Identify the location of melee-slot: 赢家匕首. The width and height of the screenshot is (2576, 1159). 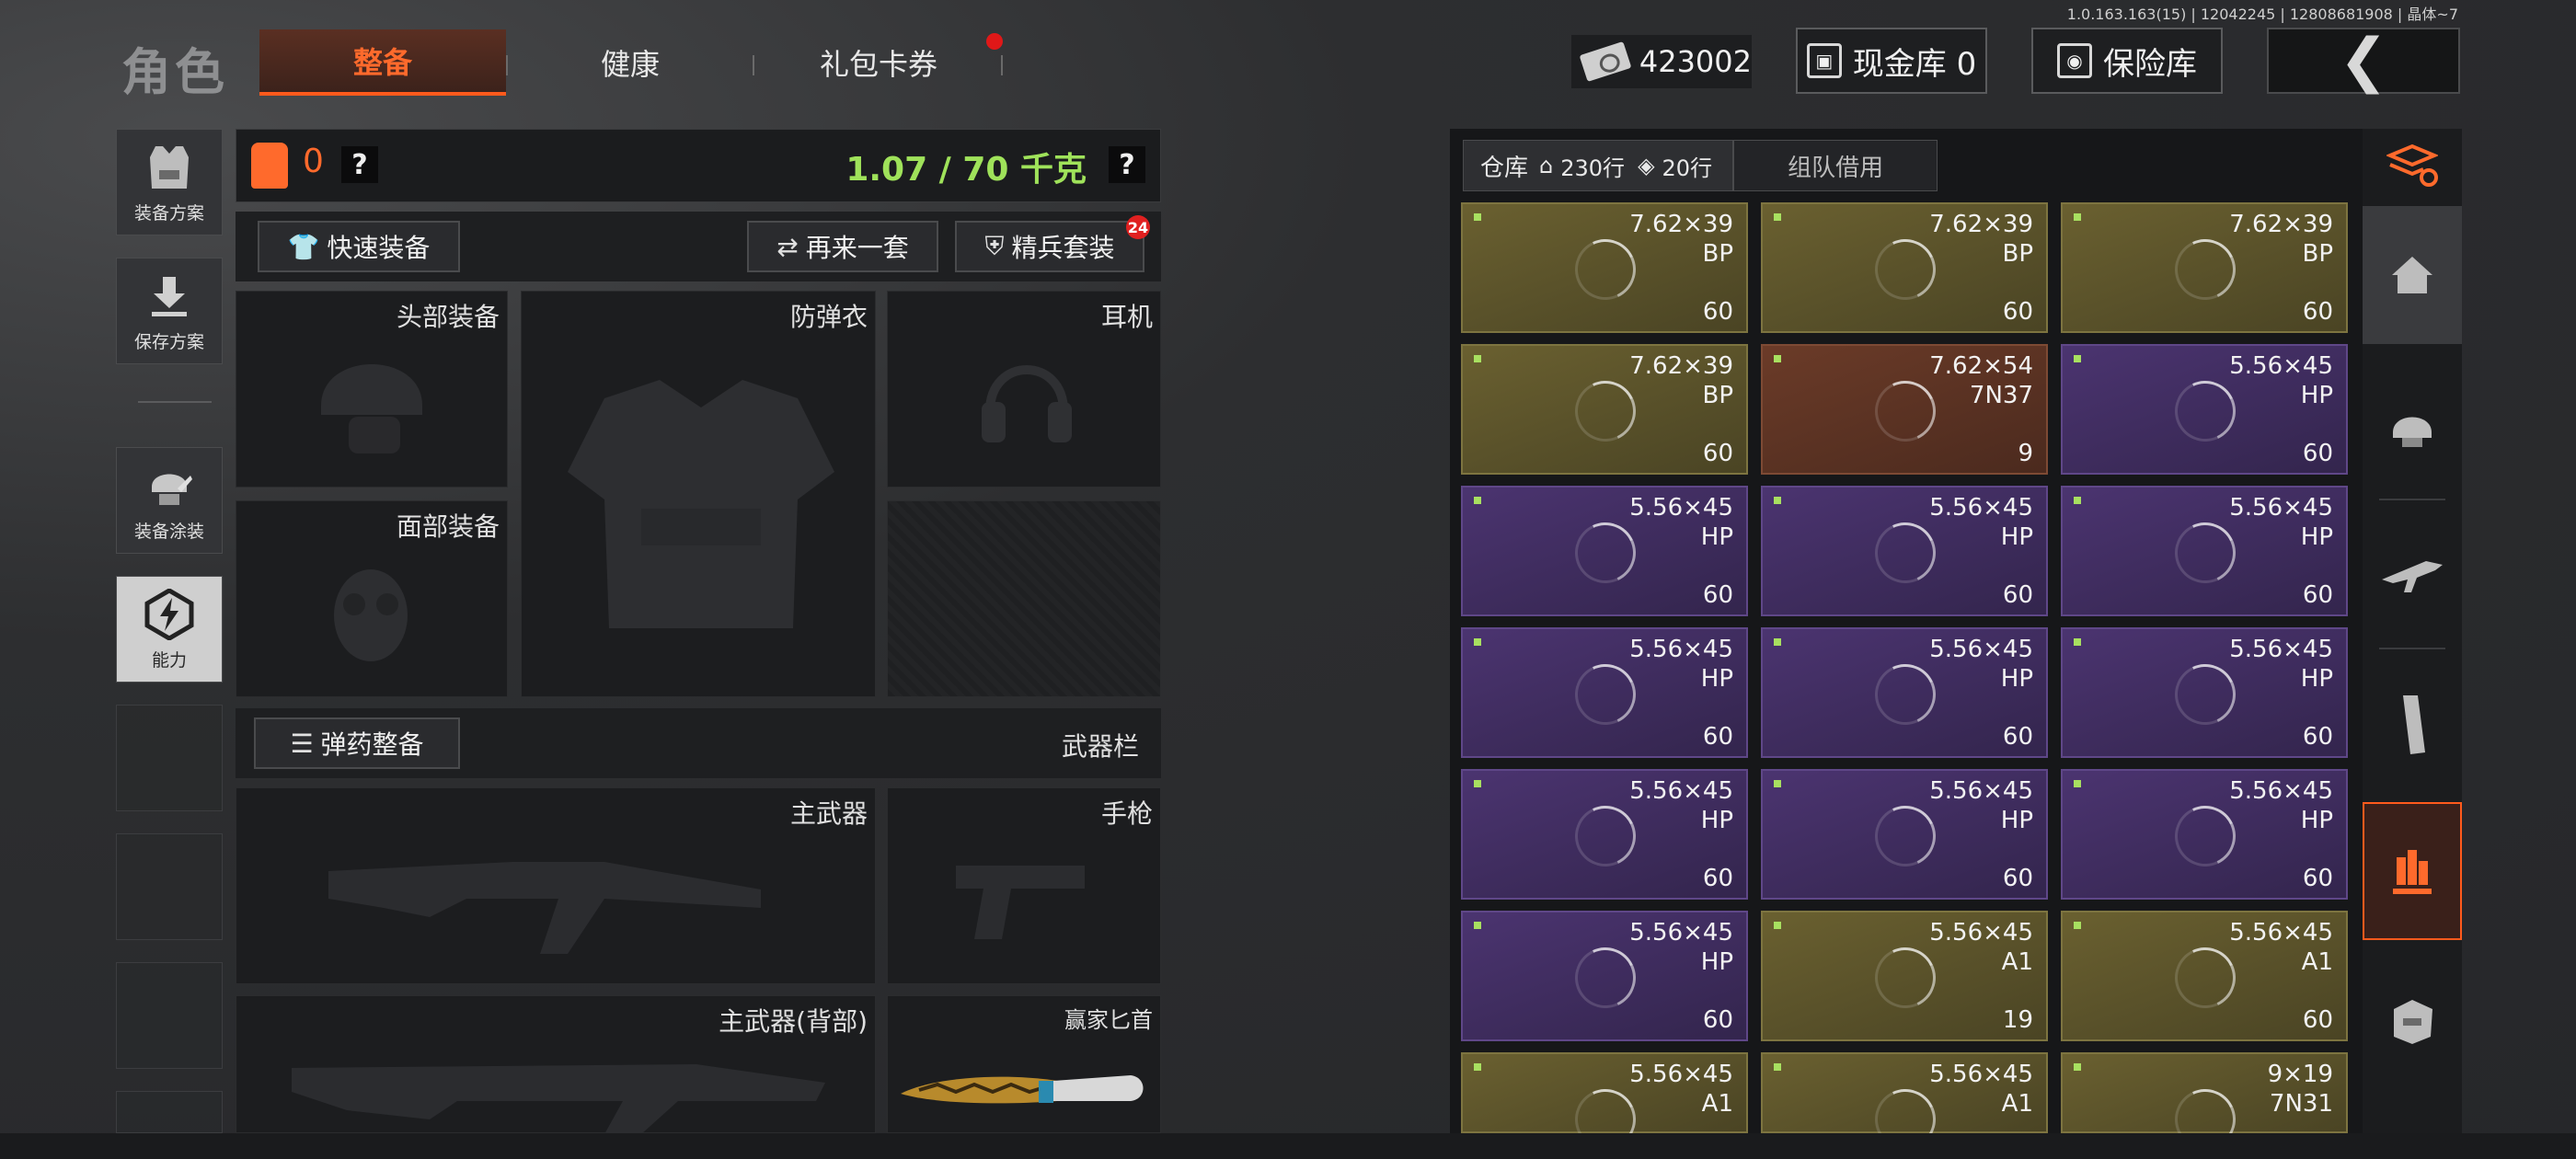
(1024, 1064).